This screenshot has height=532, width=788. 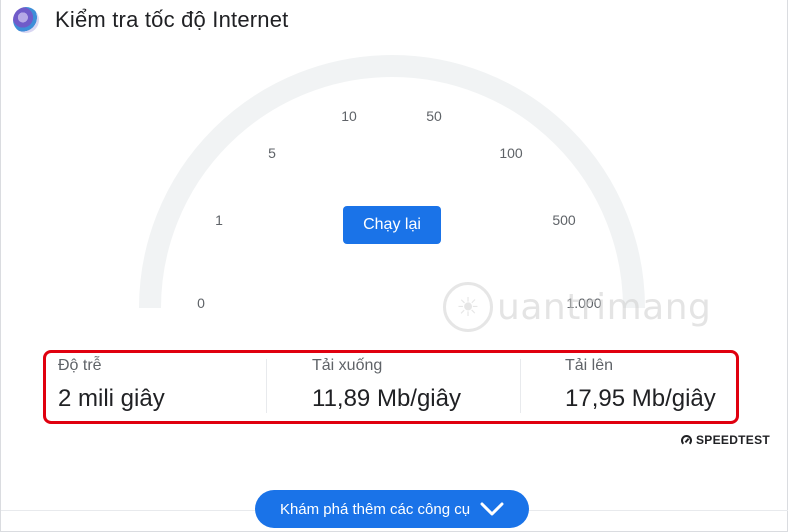 What do you see at coordinates (219, 220) in the screenshot?
I see `gauge-tick-1: 1` at bounding box center [219, 220].